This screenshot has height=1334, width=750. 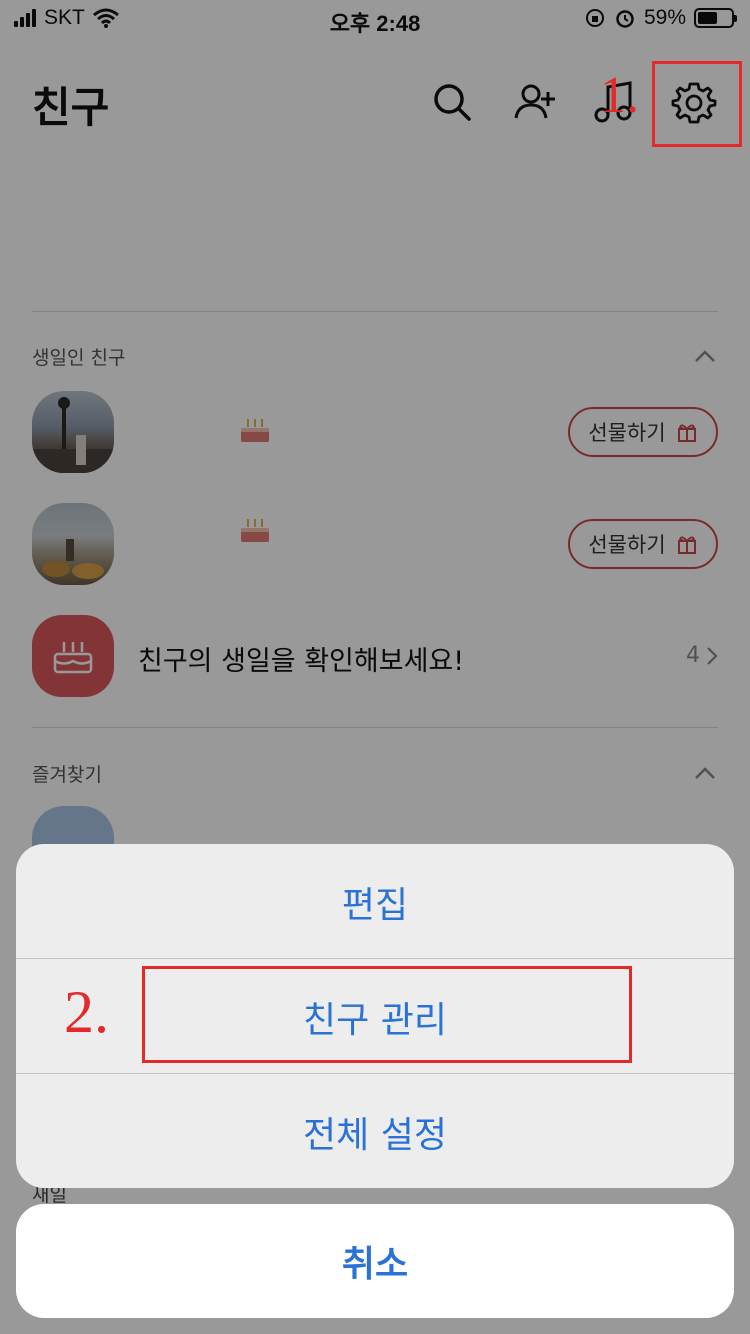 I want to click on annotation-step-1: 1., so click(x=619, y=95).